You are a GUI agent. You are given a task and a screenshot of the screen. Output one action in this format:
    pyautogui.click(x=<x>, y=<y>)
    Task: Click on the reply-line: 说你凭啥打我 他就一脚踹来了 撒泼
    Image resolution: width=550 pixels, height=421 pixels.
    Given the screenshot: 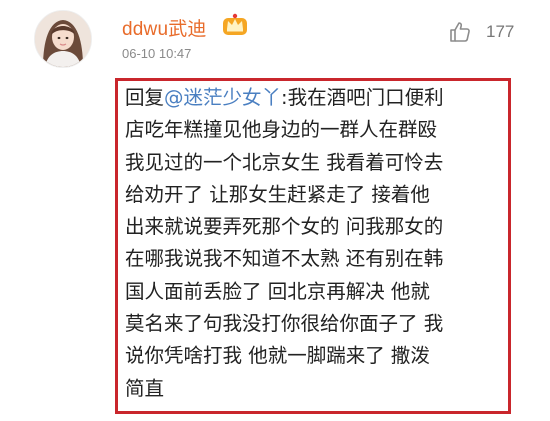 What is the action you would take?
    pyautogui.click(x=277, y=356)
    